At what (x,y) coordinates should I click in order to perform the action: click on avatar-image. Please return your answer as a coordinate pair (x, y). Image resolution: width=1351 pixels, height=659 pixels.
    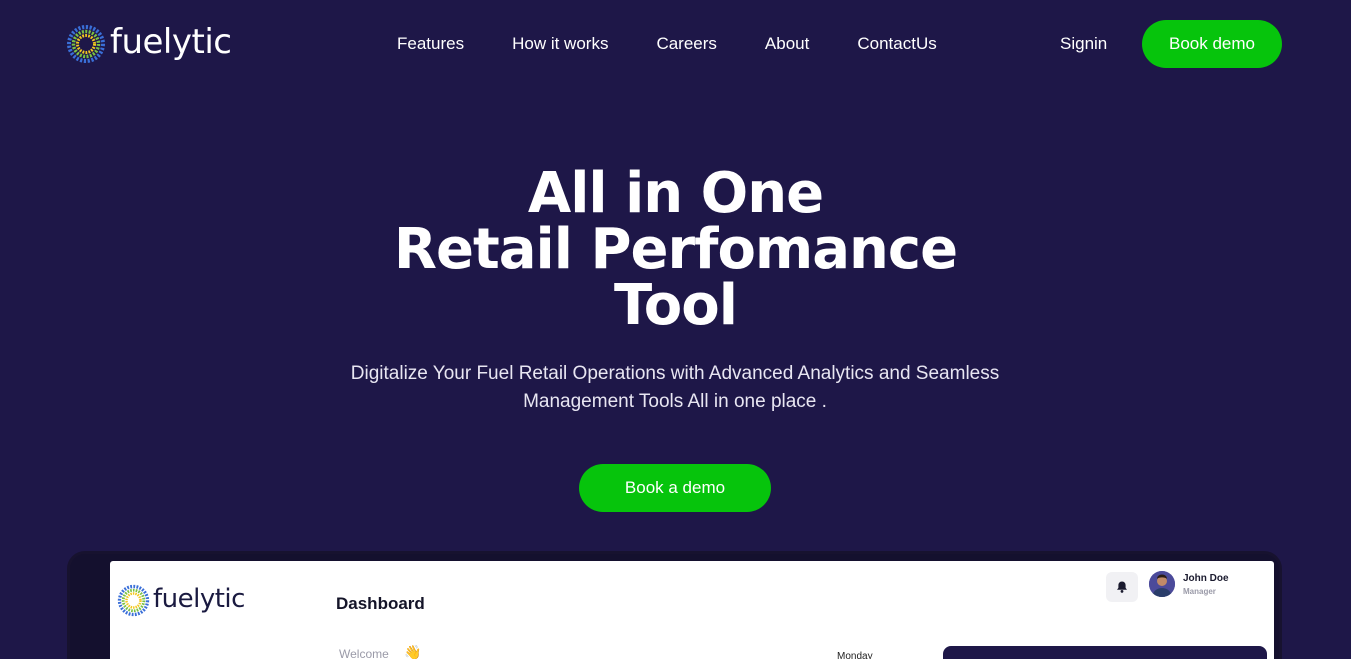
    Looking at the image, I should click on (1162, 584).